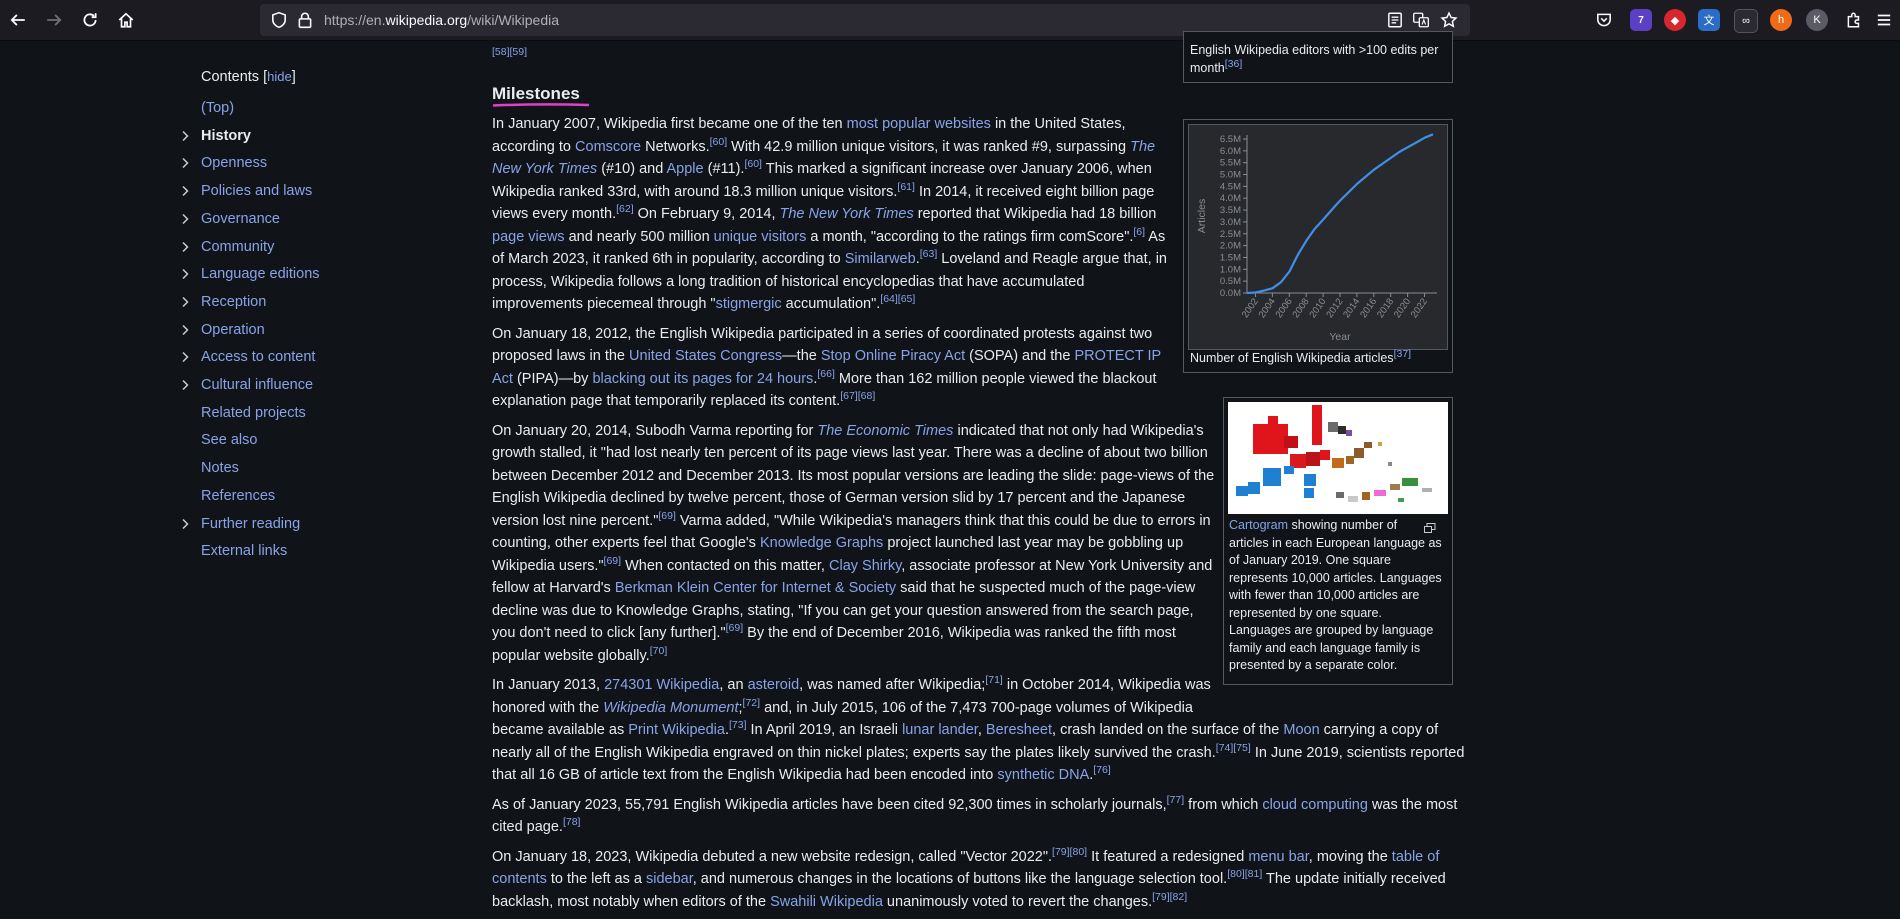 The height and width of the screenshot is (919, 1900). What do you see at coordinates (919, 124) in the screenshot?
I see `article-link: most popular websites` at bounding box center [919, 124].